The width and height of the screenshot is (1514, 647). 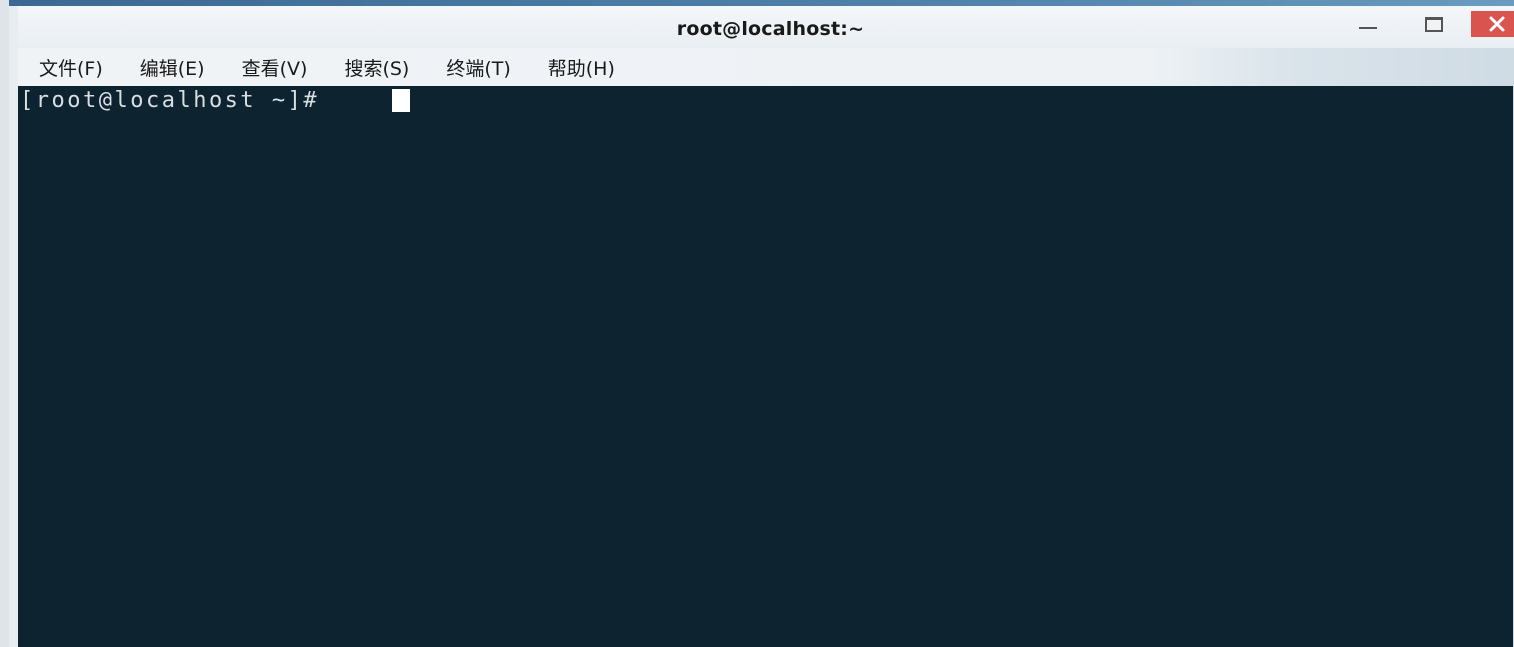 What do you see at coordinates (376, 67) in the screenshot?
I see `menu-search: 搜索(S)` at bounding box center [376, 67].